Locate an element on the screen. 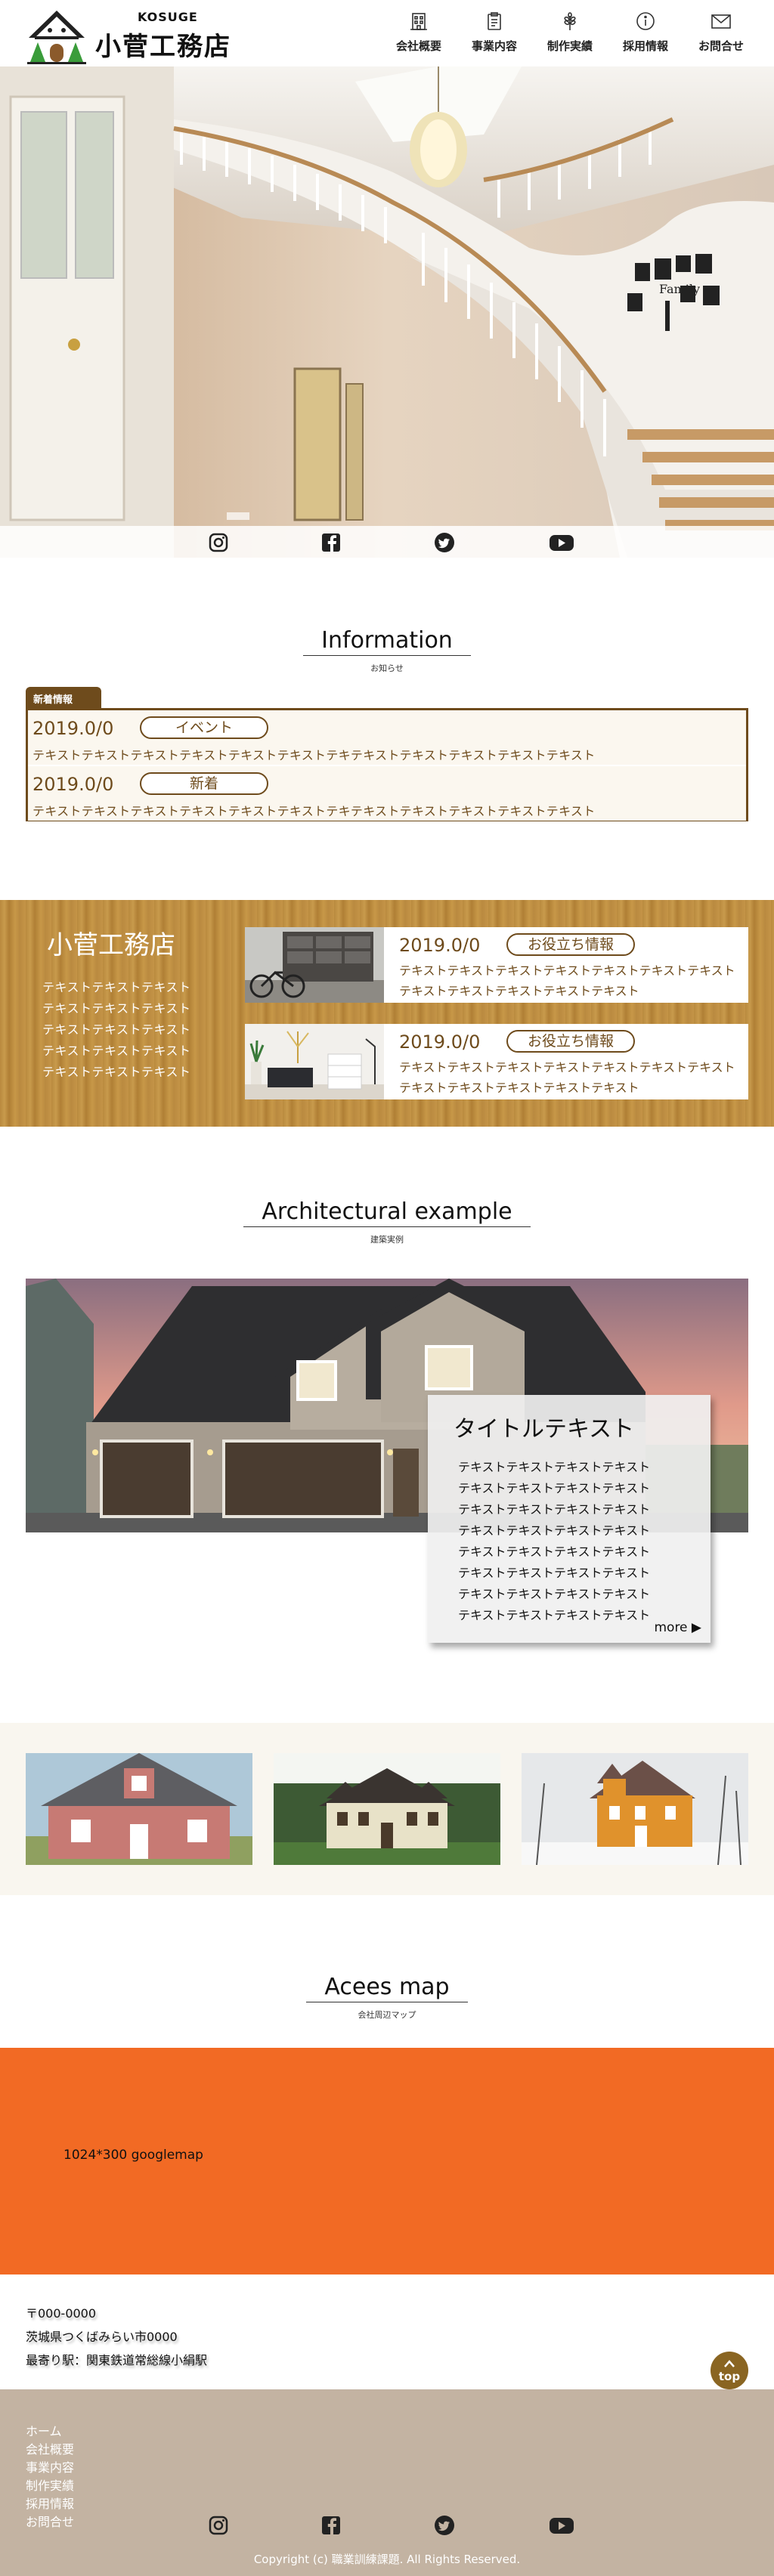 The height and width of the screenshot is (2576, 774). nav-item-company: 会社概要 is located at coordinates (419, 32).